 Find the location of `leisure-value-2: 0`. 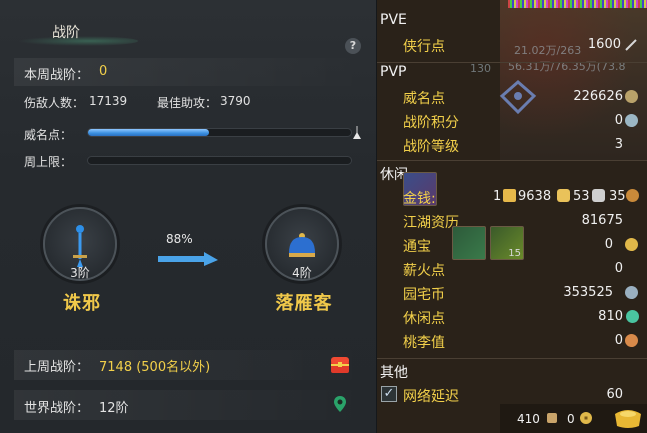

leisure-value-2: 0 is located at coordinates (618, 268).